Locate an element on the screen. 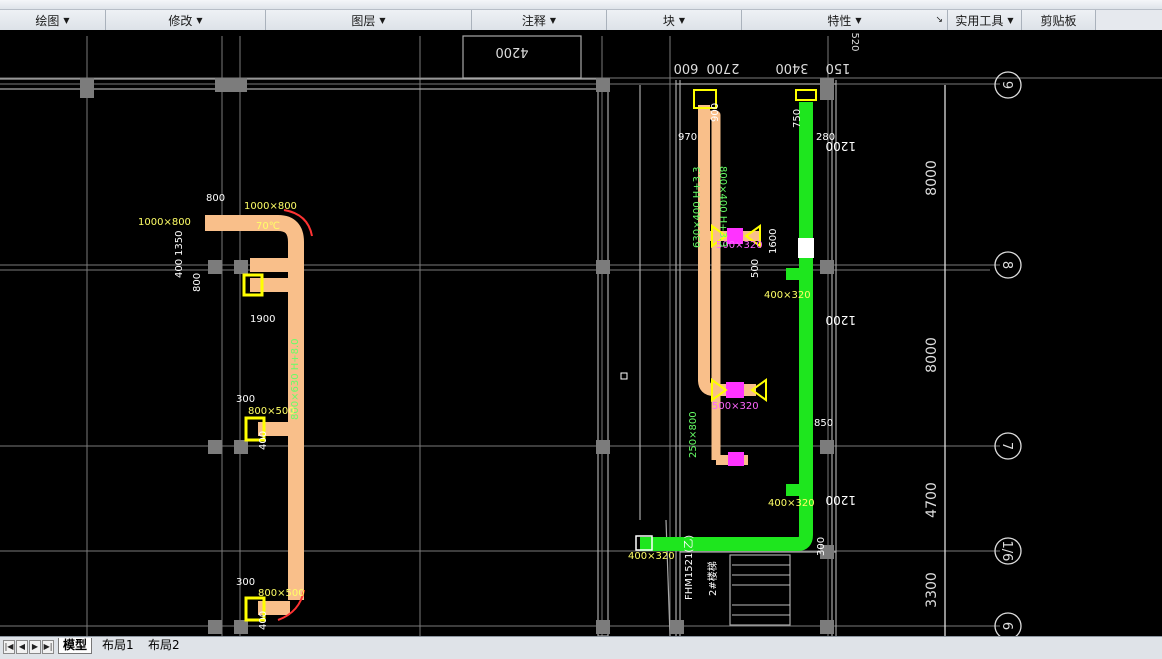  label-right-300: 300 is located at coordinates (821, 546).